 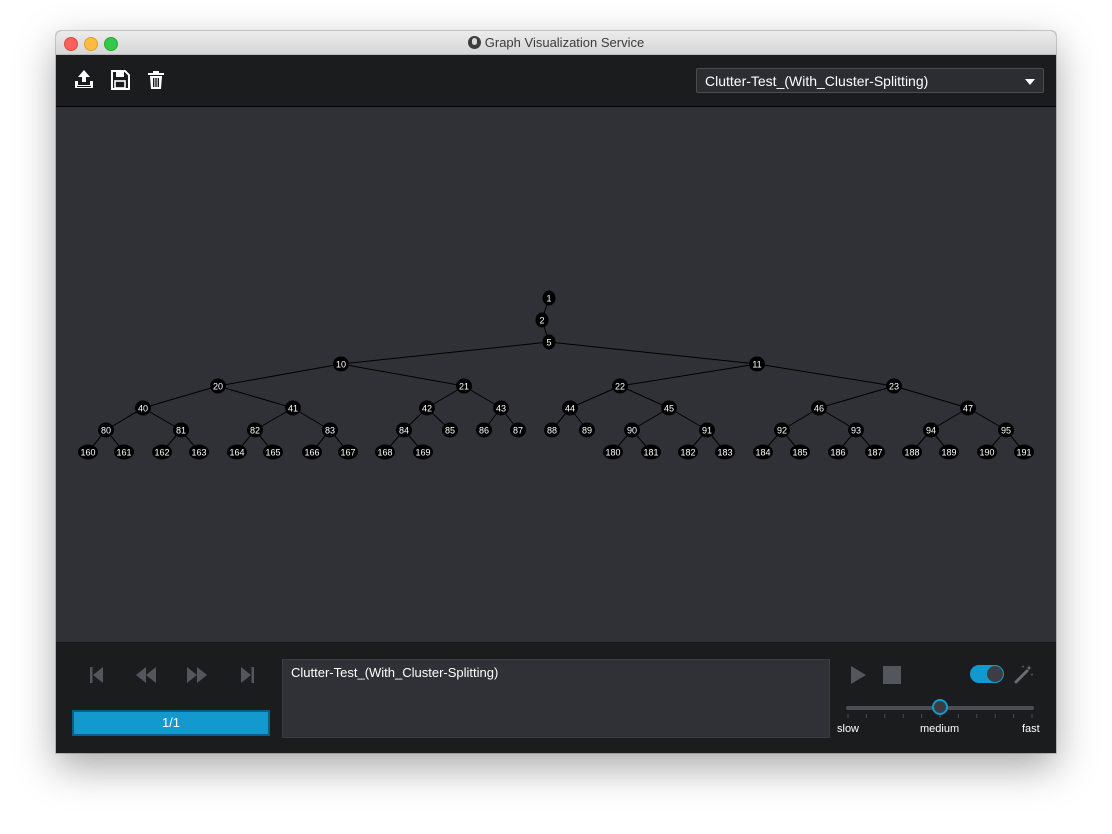 I want to click on stop-button, so click(x=892, y=675).